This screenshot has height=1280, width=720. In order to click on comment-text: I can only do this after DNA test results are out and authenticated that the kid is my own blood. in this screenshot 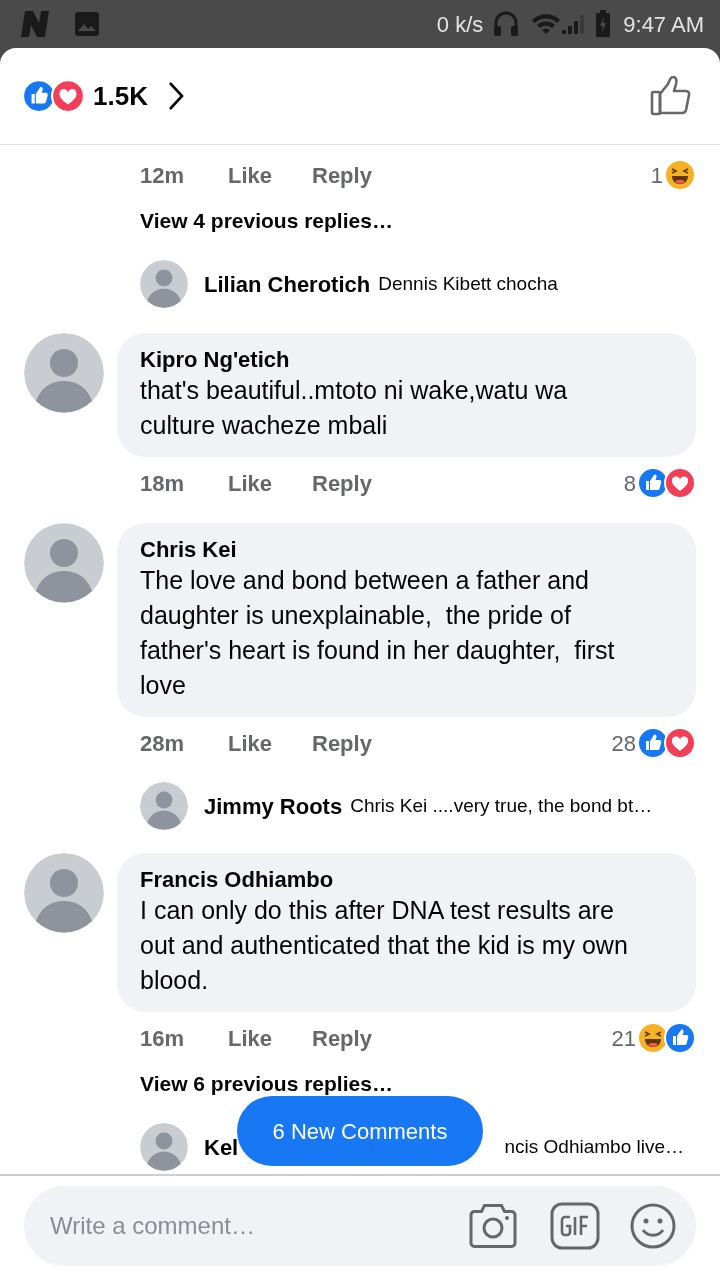, I will do `click(384, 945)`.